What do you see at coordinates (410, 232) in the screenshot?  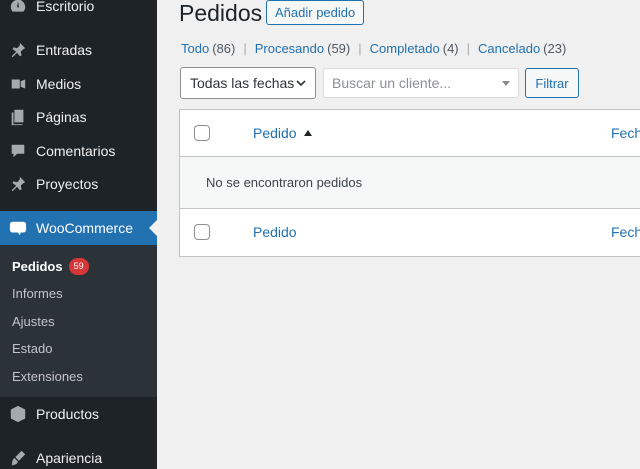 I see `table-footer-row: Pedido Fecha` at bounding box center [410, 232].